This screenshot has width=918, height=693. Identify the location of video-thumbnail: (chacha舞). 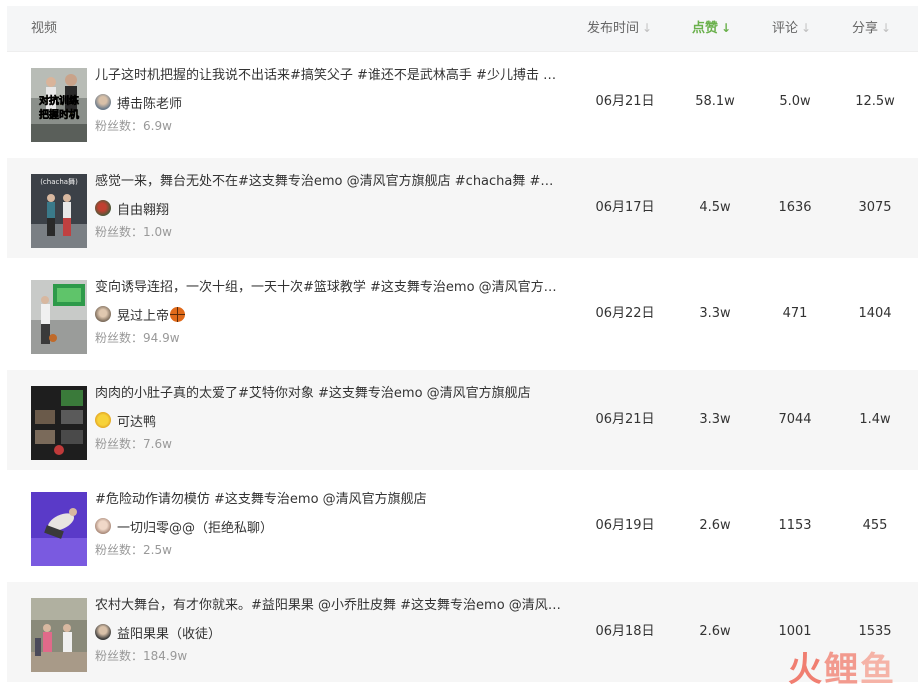
(59, 211).